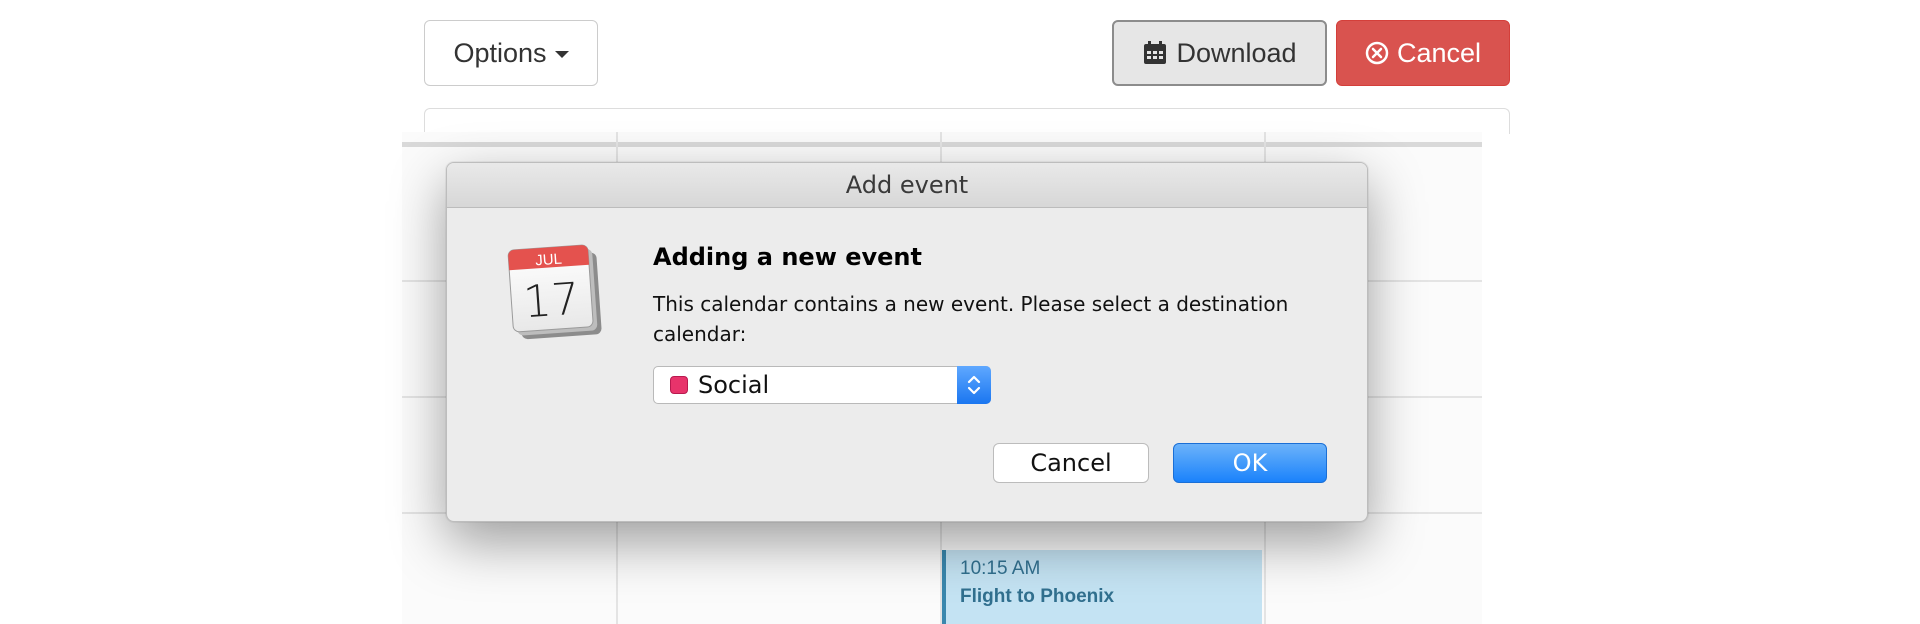  What do you see at coordinates (551, 301) in the screenshot?
I see `calendar-icon-day: 17` at bounding box center [551, 301].